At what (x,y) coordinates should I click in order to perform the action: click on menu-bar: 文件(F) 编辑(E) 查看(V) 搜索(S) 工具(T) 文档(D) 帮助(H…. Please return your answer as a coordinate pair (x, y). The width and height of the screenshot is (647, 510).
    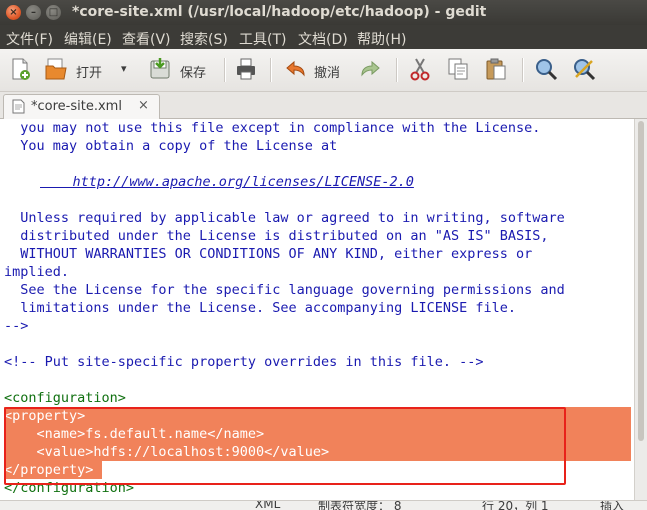
    Looking at the image, I should click on (323, 37).